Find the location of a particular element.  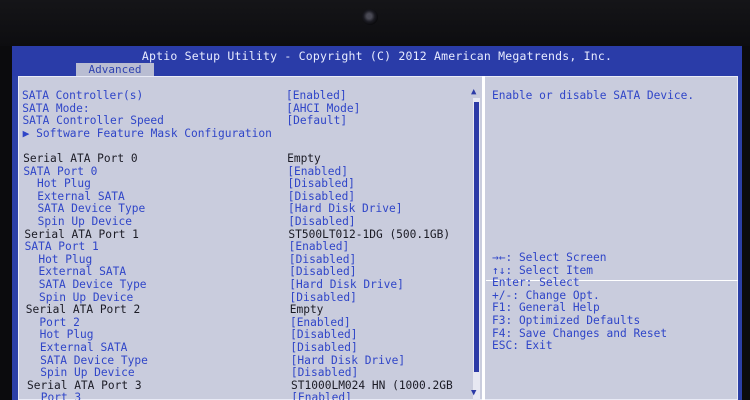

webcam-icon is located at coordinates (370, 17).